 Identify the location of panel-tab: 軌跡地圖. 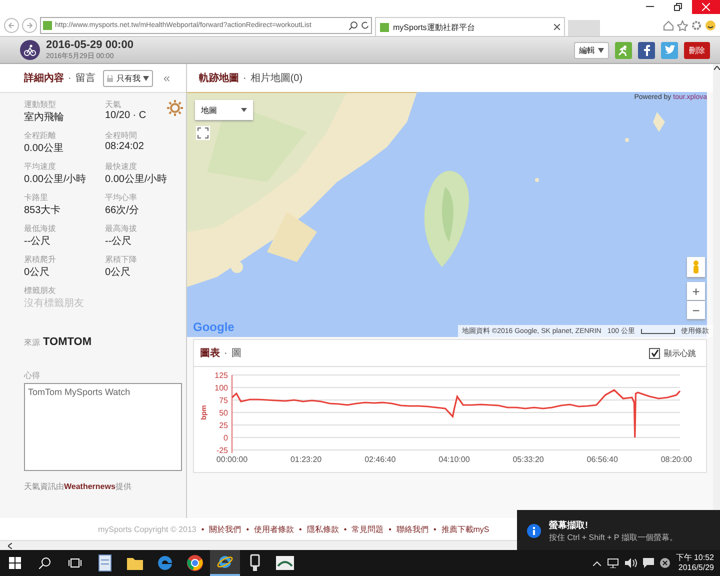
(219, 78).